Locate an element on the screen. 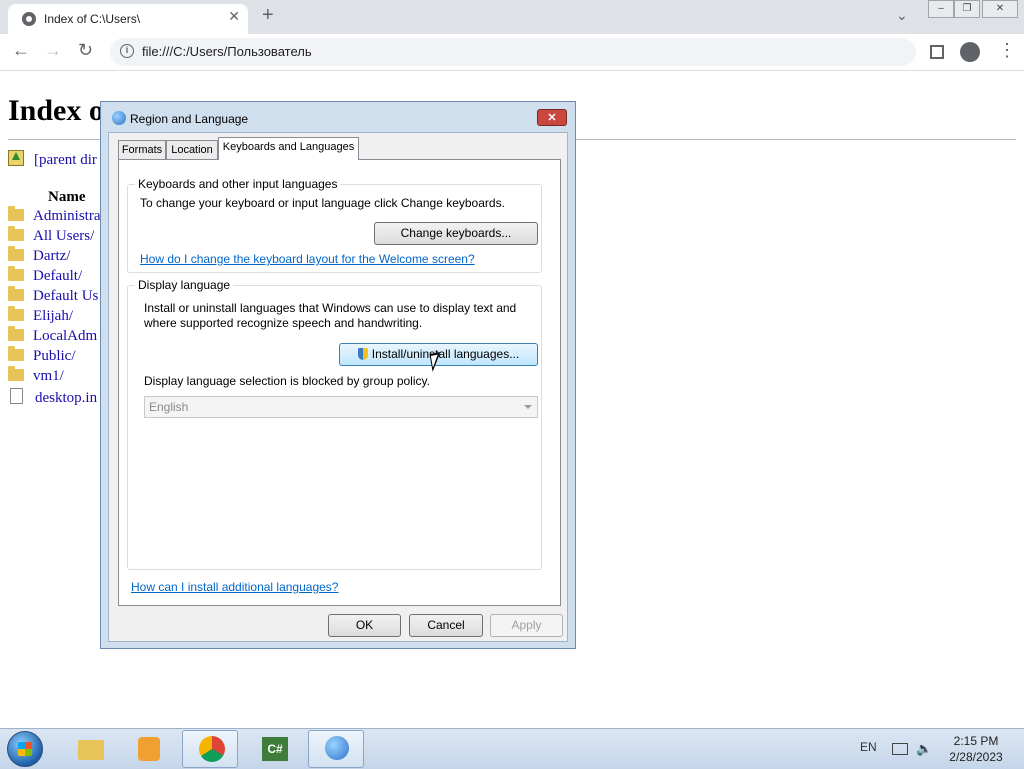  minimize-button: ‒ is located at coordinates (941, 9).